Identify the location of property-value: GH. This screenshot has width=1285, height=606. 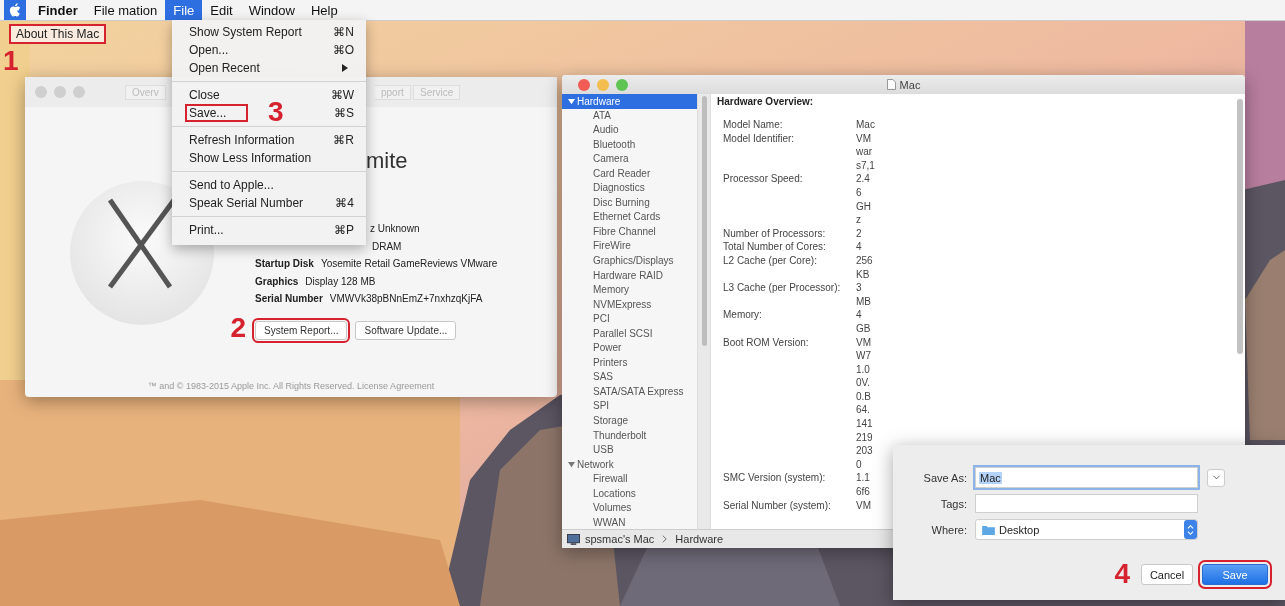
(864, 206).